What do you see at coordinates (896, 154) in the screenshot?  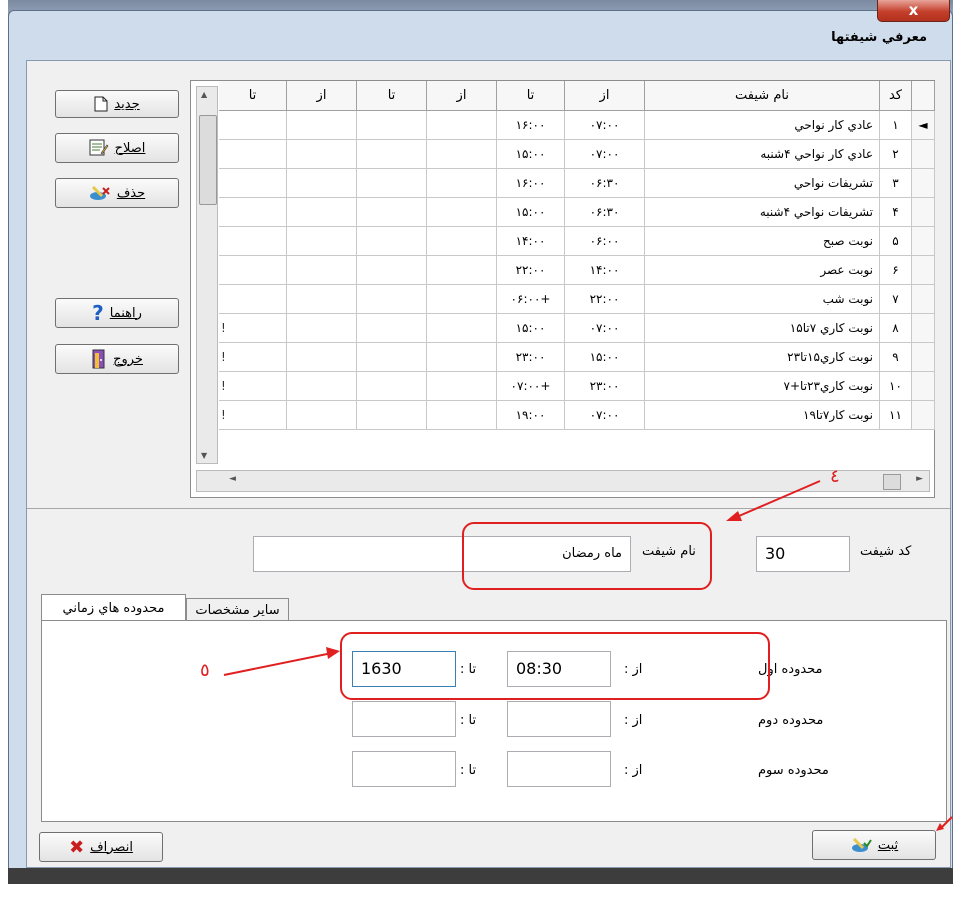 I see `cell-code: ٢` at bounding box center [896, 154].